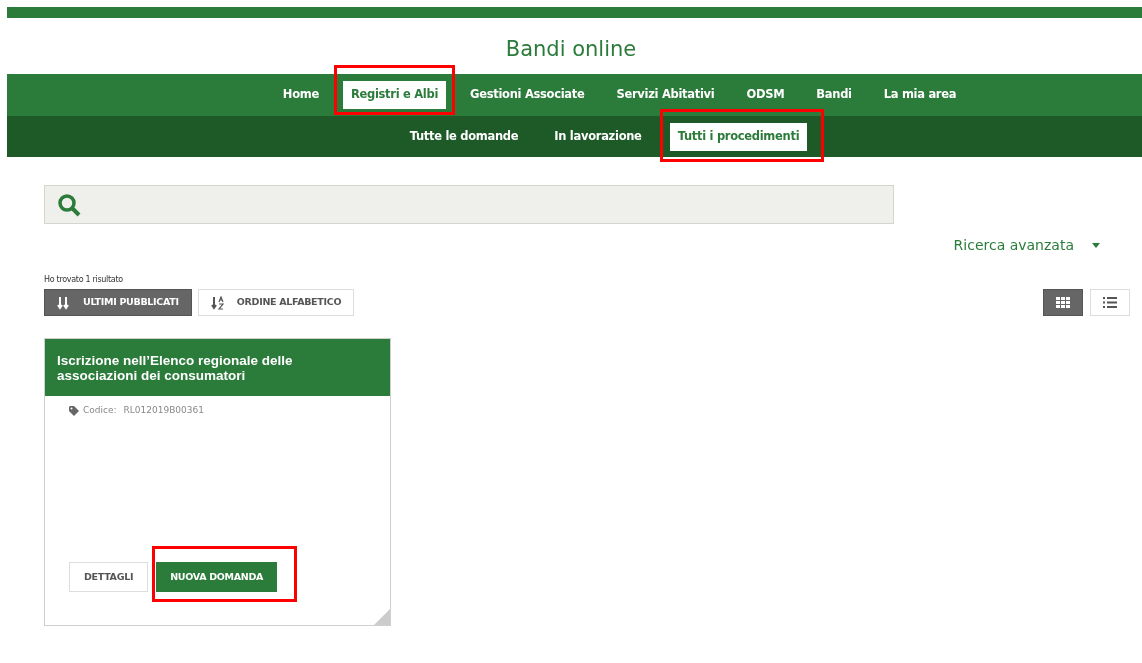  What do you see at coordinates (109, 577) in the screenshot?
I see `details-button: DETTAGLI` at bounding box center [109, 577].